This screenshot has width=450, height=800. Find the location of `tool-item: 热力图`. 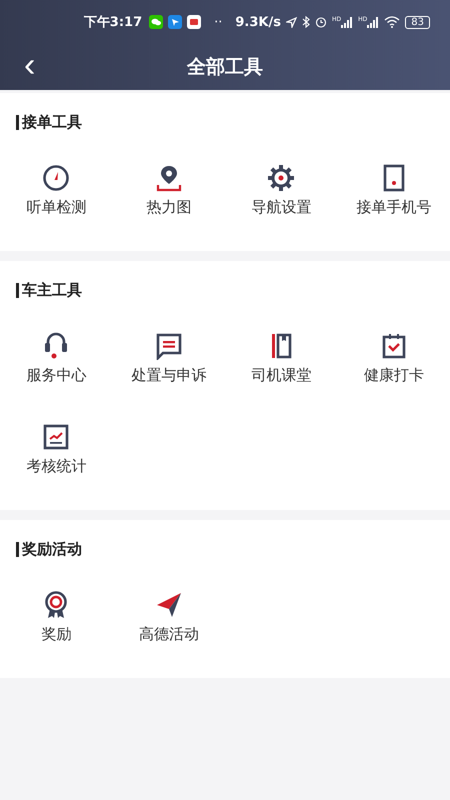

tool-item: 热力图 is located at coordinates (168, 185).